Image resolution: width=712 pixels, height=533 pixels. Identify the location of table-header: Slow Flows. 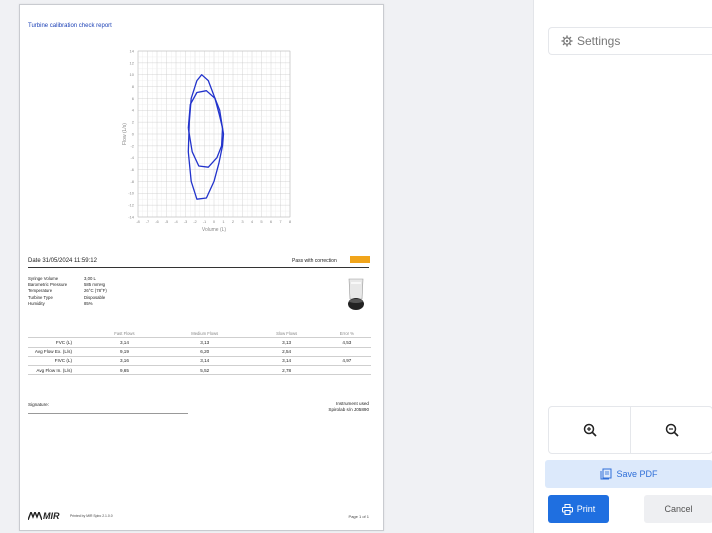
(287, 334).